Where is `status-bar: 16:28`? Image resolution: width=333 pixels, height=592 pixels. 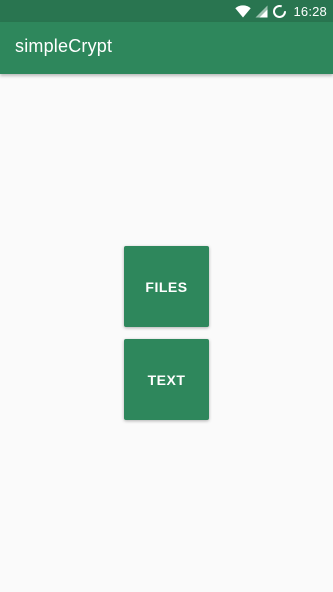 status-bar: 16:28 is located at coordinates (166, 11).